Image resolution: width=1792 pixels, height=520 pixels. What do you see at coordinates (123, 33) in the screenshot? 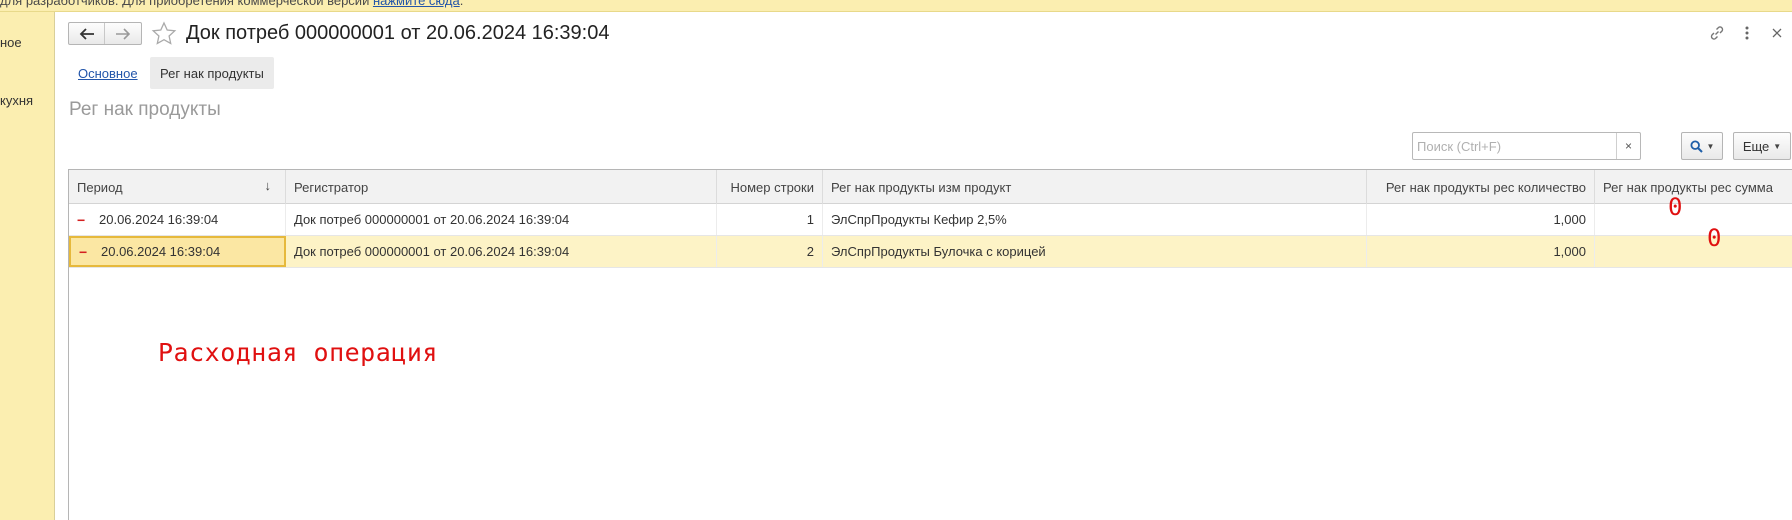
I see `forward-arrow-icon` at bounding box center [123, 33].